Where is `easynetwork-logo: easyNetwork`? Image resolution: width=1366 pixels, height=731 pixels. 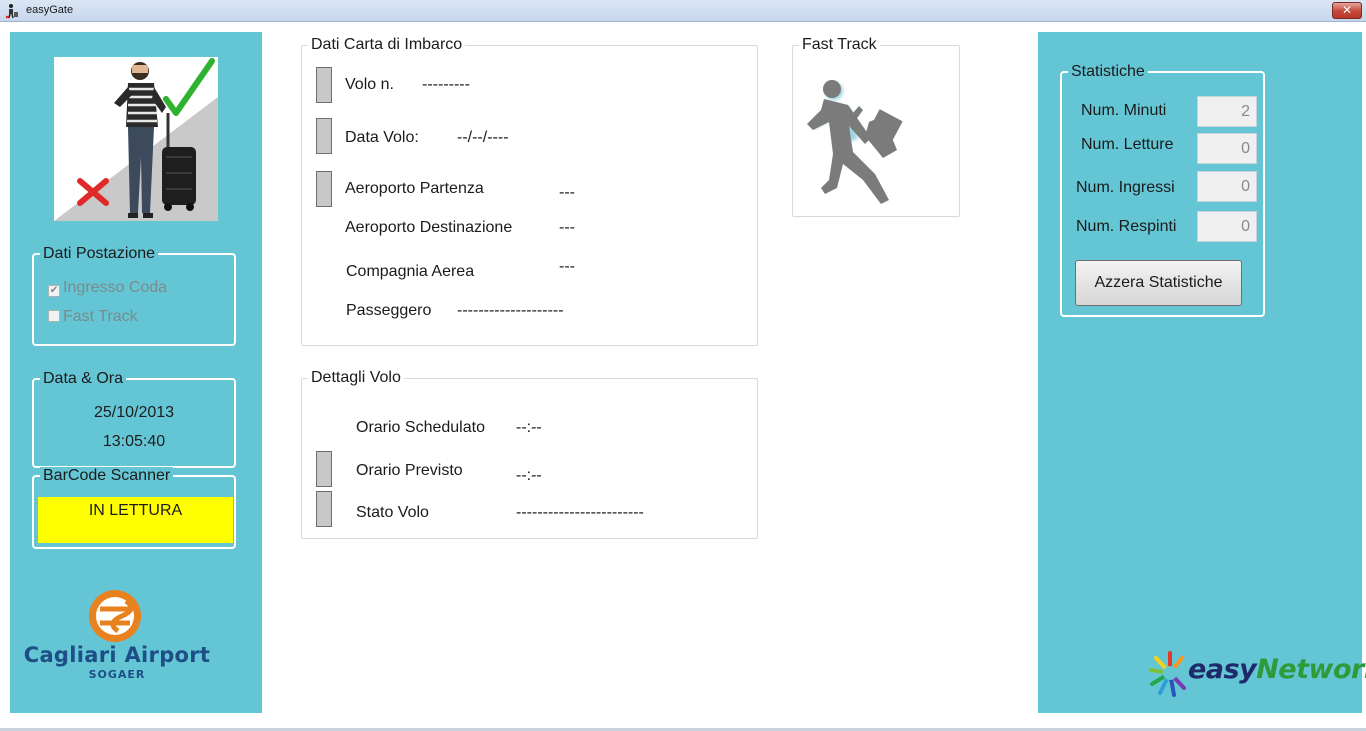 easynetwork-logo: easyNetwork is located at coordinates (1257, 673).